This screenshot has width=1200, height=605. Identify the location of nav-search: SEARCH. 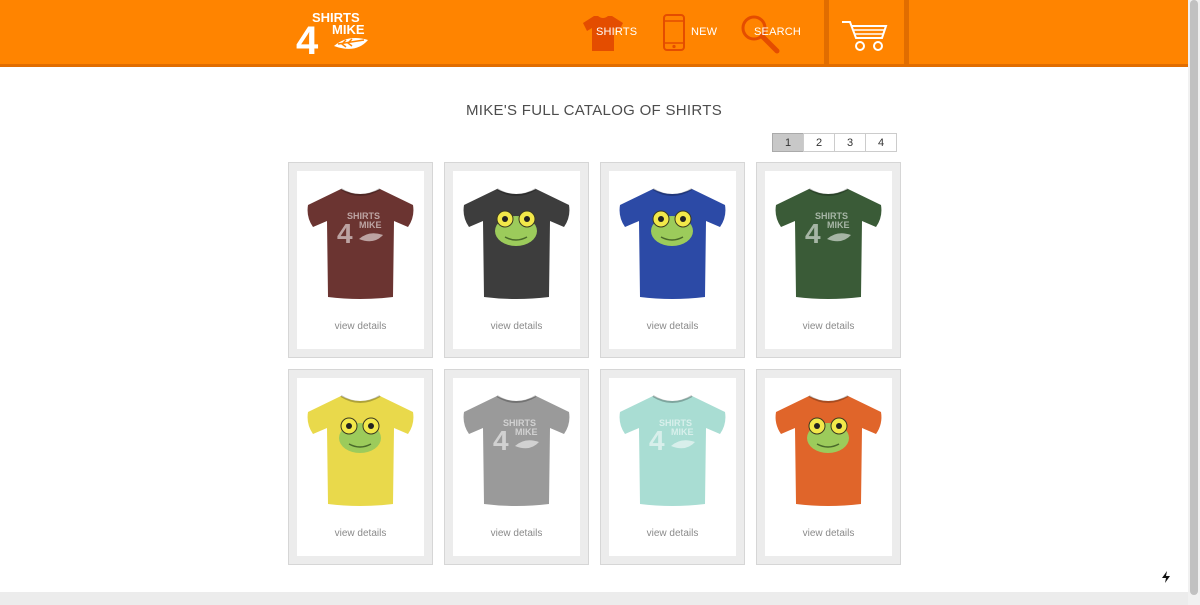
(771, 33).